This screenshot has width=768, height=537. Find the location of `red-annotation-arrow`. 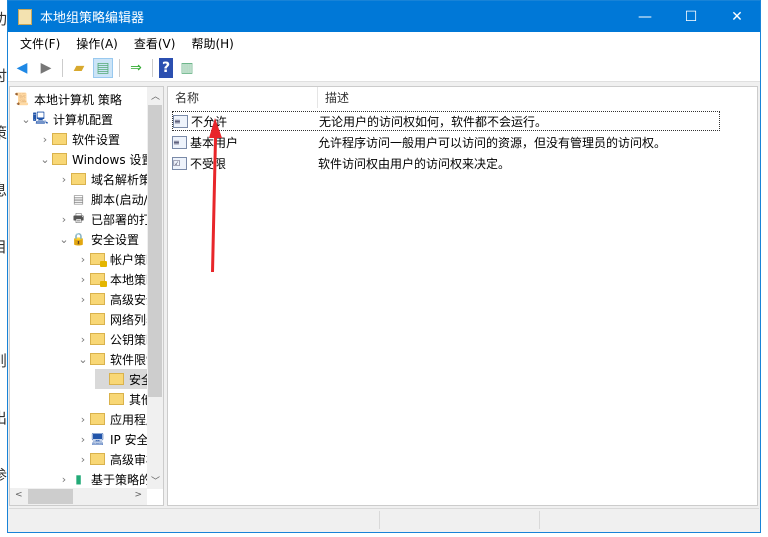

red-annotation-arrow is located at coordinates (215, 195).